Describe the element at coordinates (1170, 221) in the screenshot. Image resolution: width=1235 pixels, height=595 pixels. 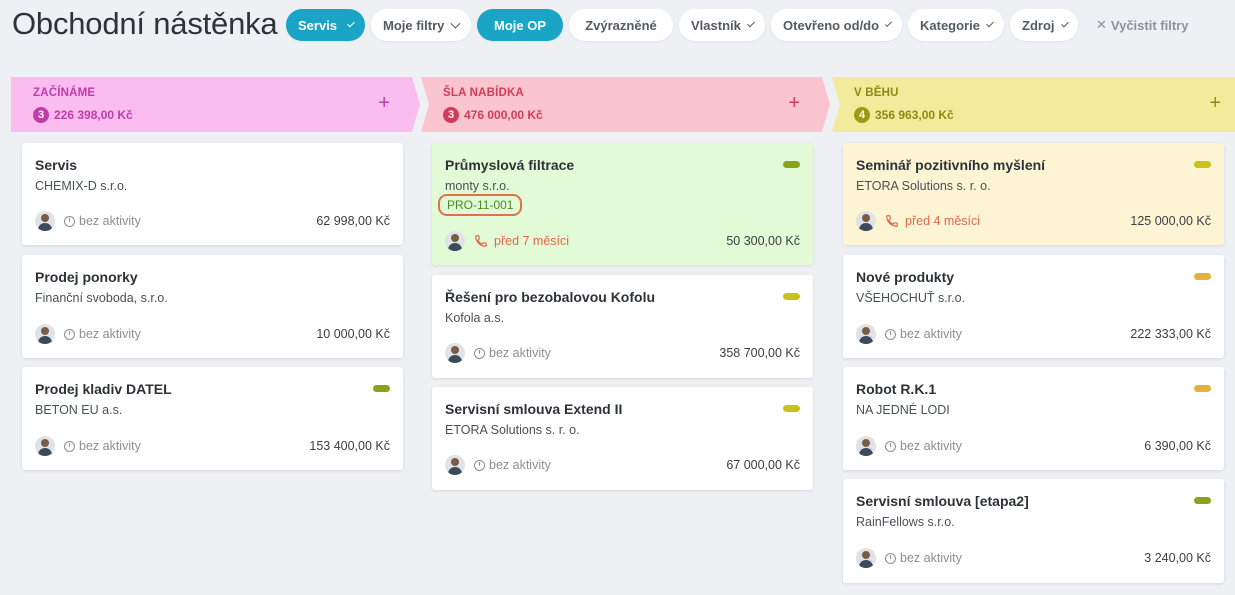
I see `deal-amount: 125 000,00 Kč` at that location.